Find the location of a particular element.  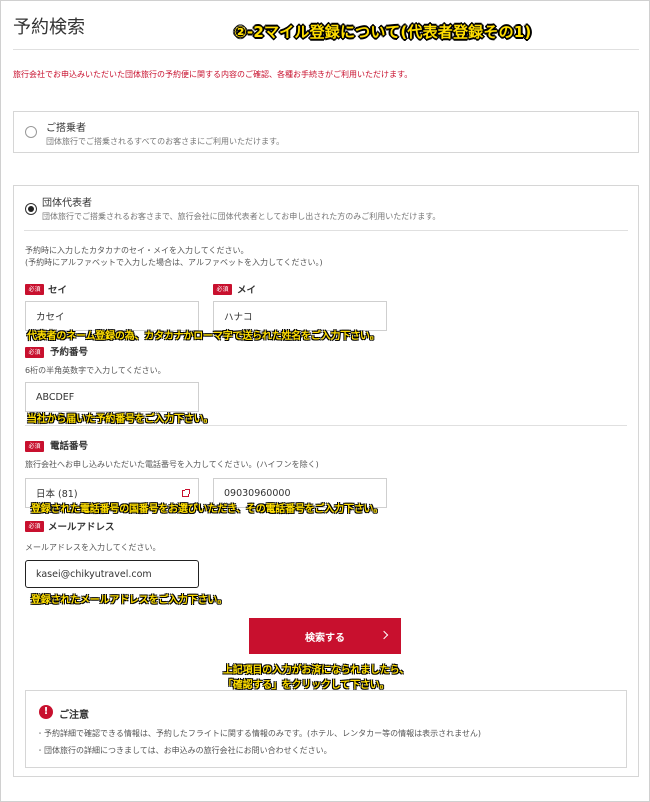

external-link-icon is located at coordinates (186, 493).